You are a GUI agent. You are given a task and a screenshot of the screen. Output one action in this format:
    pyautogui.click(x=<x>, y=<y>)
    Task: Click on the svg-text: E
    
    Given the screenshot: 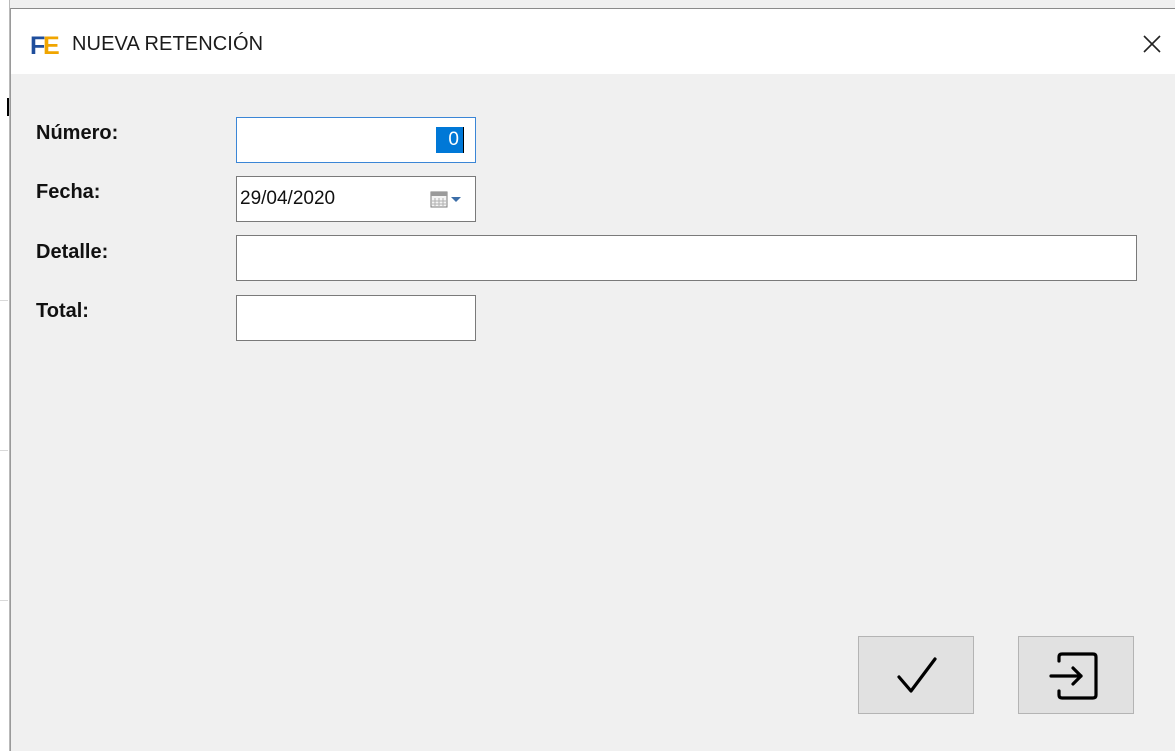 What is the action you would take?
    pyautogui.click(x=51, y=45)
    